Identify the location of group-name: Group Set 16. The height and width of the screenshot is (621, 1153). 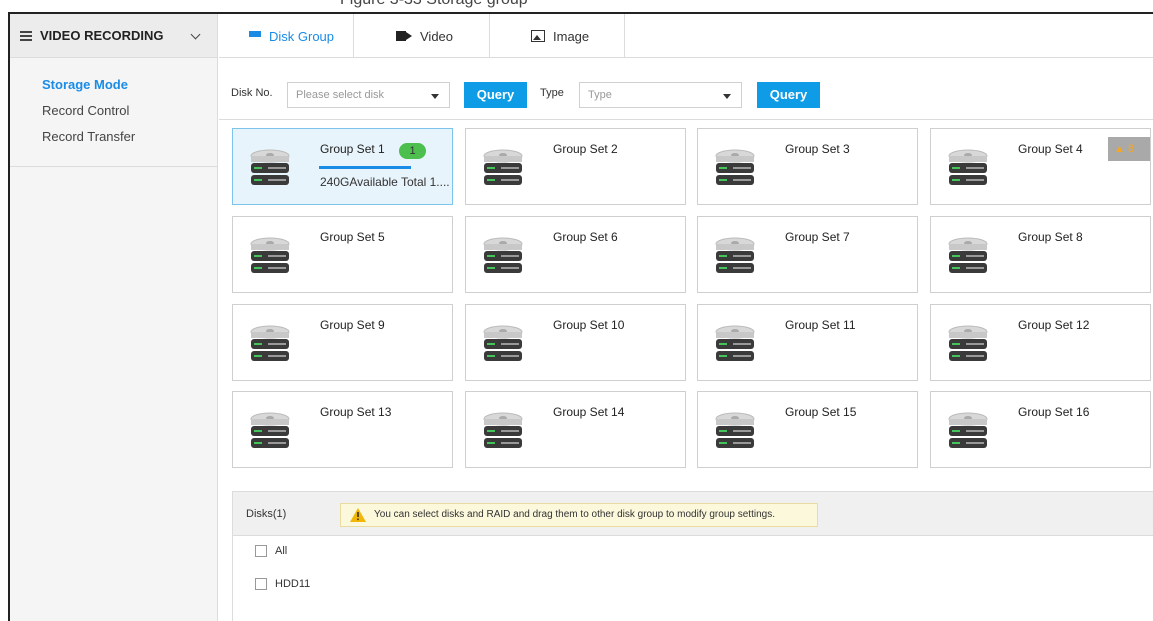
(1054, 412).